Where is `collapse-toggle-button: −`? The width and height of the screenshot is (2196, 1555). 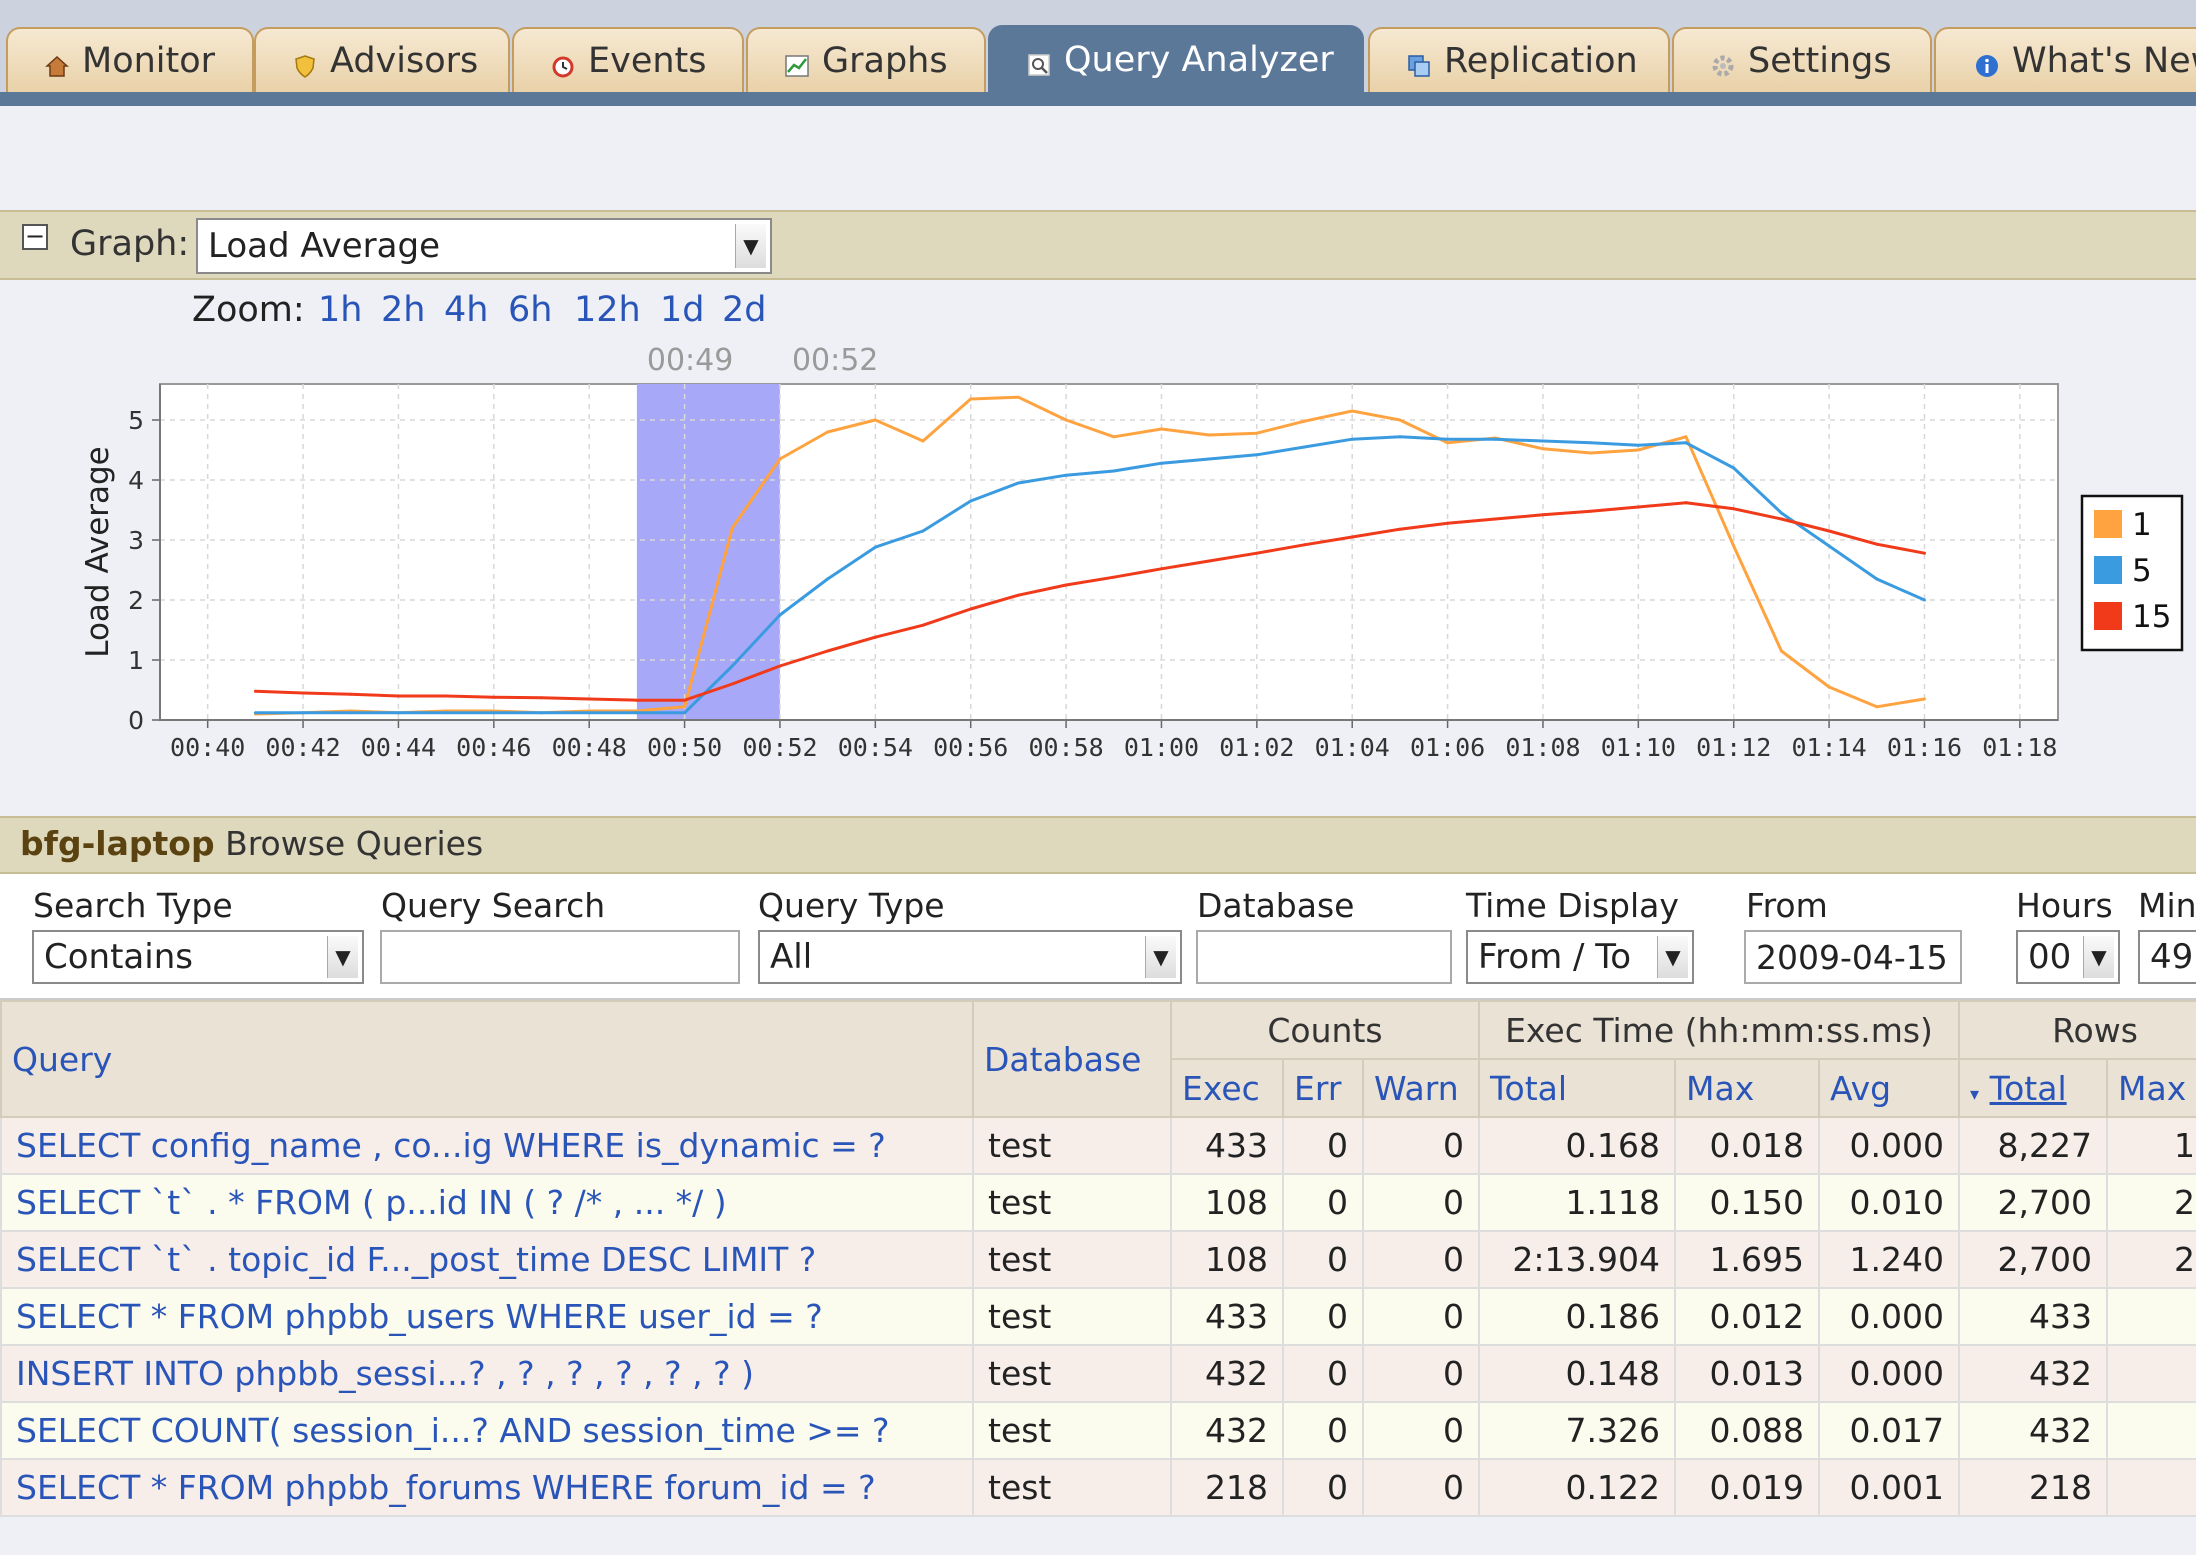 collapse-toggle-button: − is located at coordinates (35, 237).